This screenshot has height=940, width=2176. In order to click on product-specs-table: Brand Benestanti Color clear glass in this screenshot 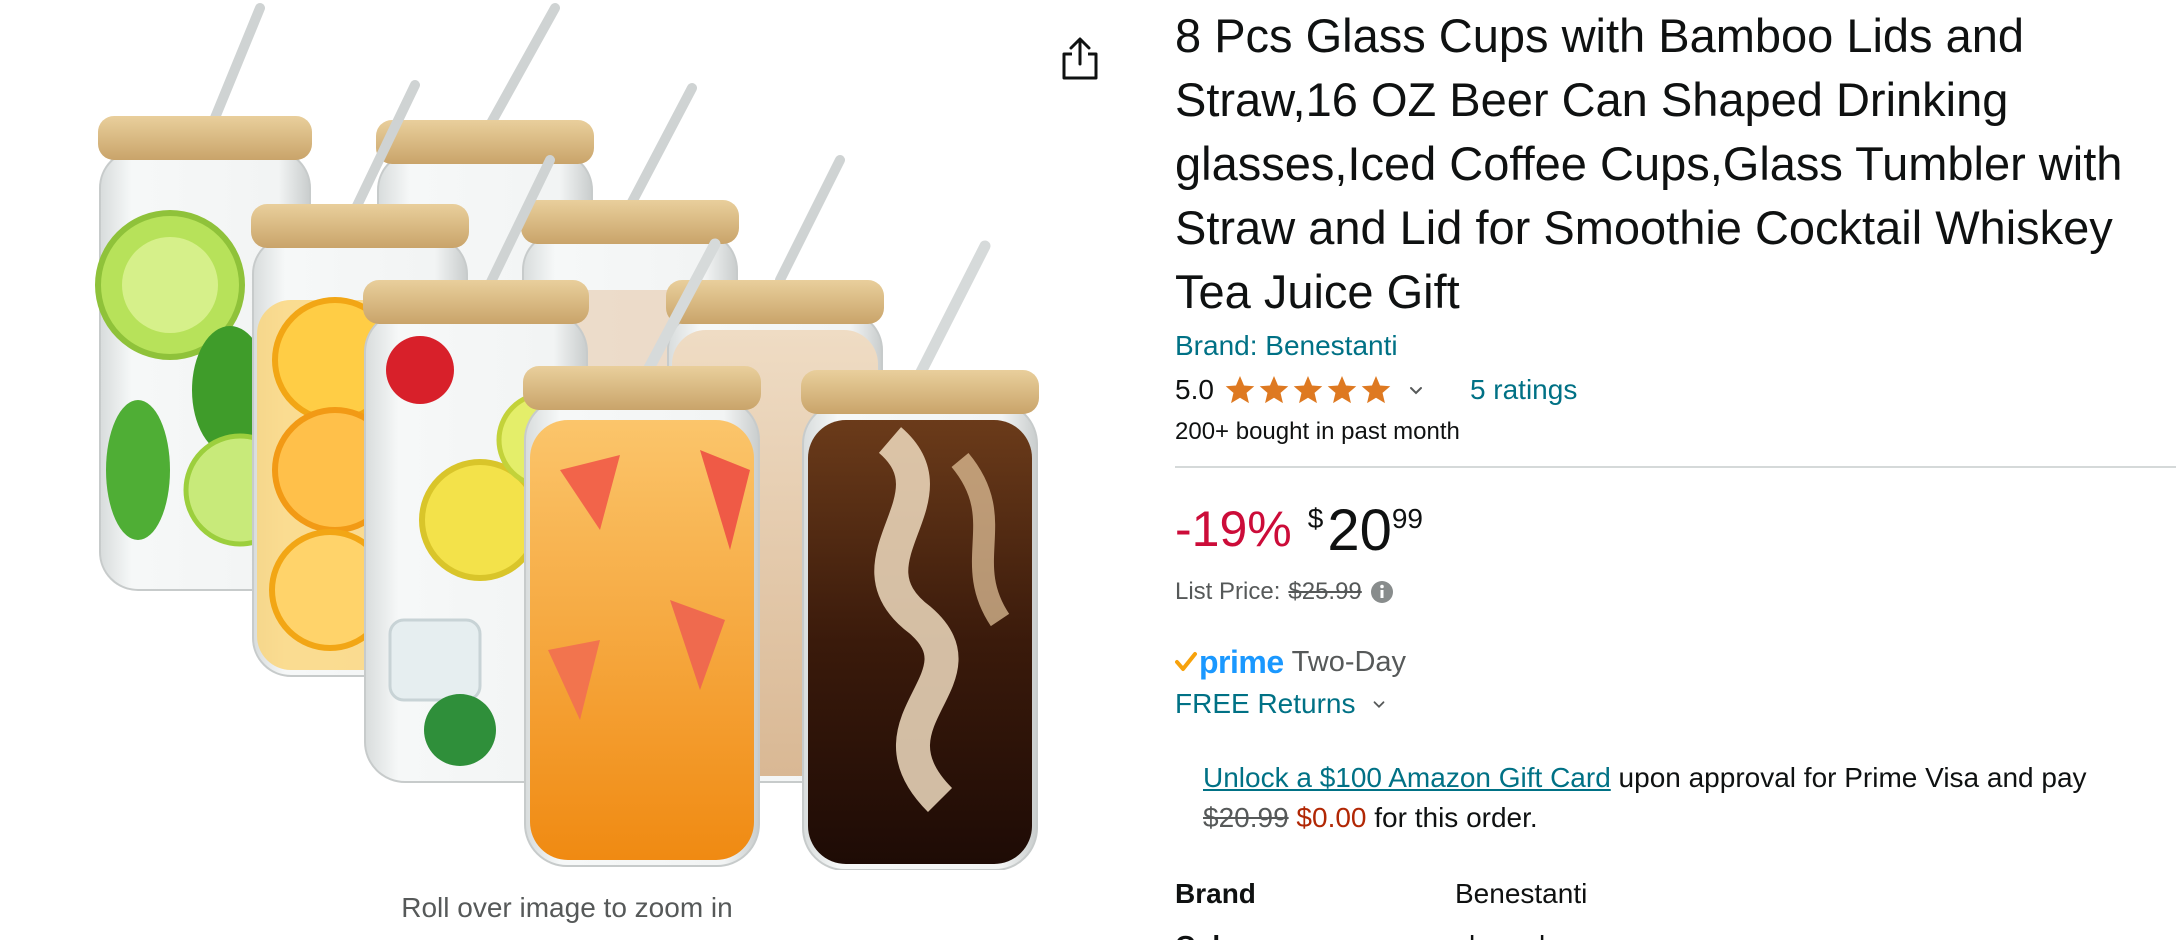, I will do `click(1670, 904)`.